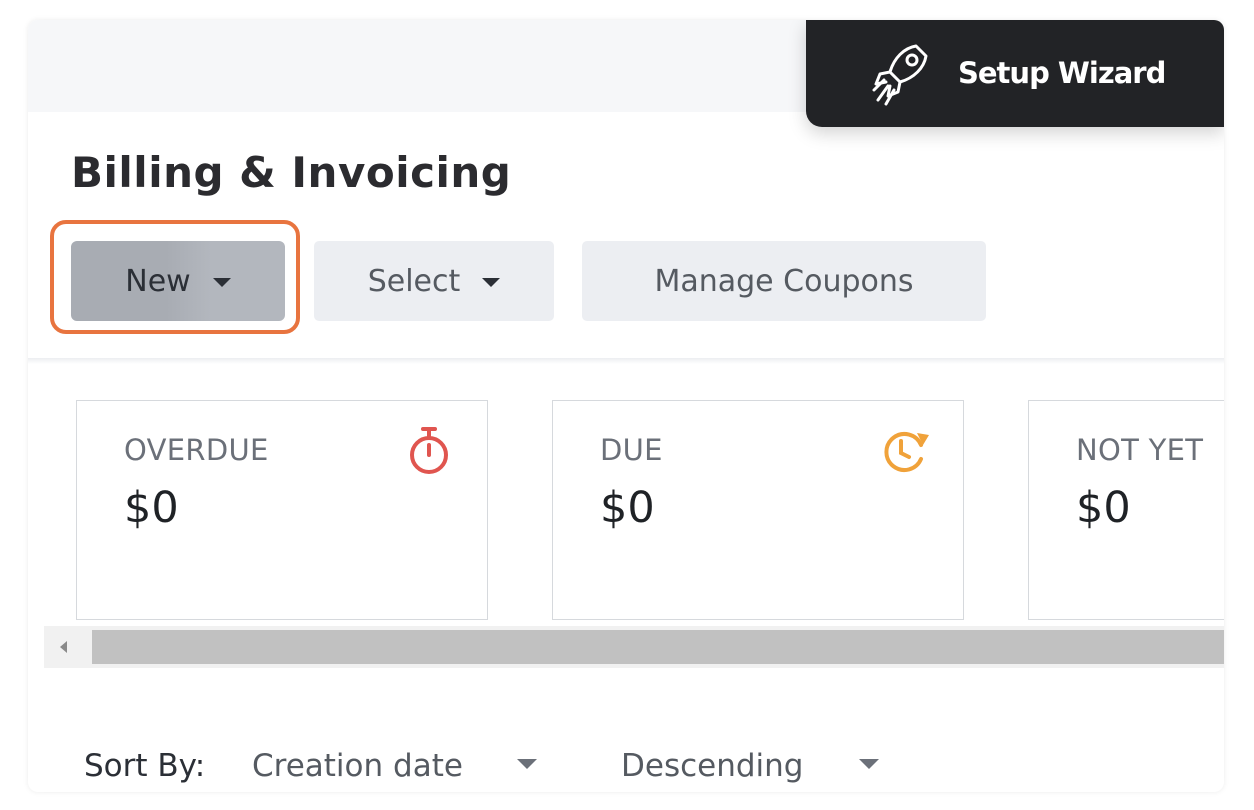 The width and height of the screenshot is (1254, 810). What do you see at coordinates (282, 510) in the screenshot?
I see `overdue-card: OVERDUE $0` at bounding box center [282, 510].